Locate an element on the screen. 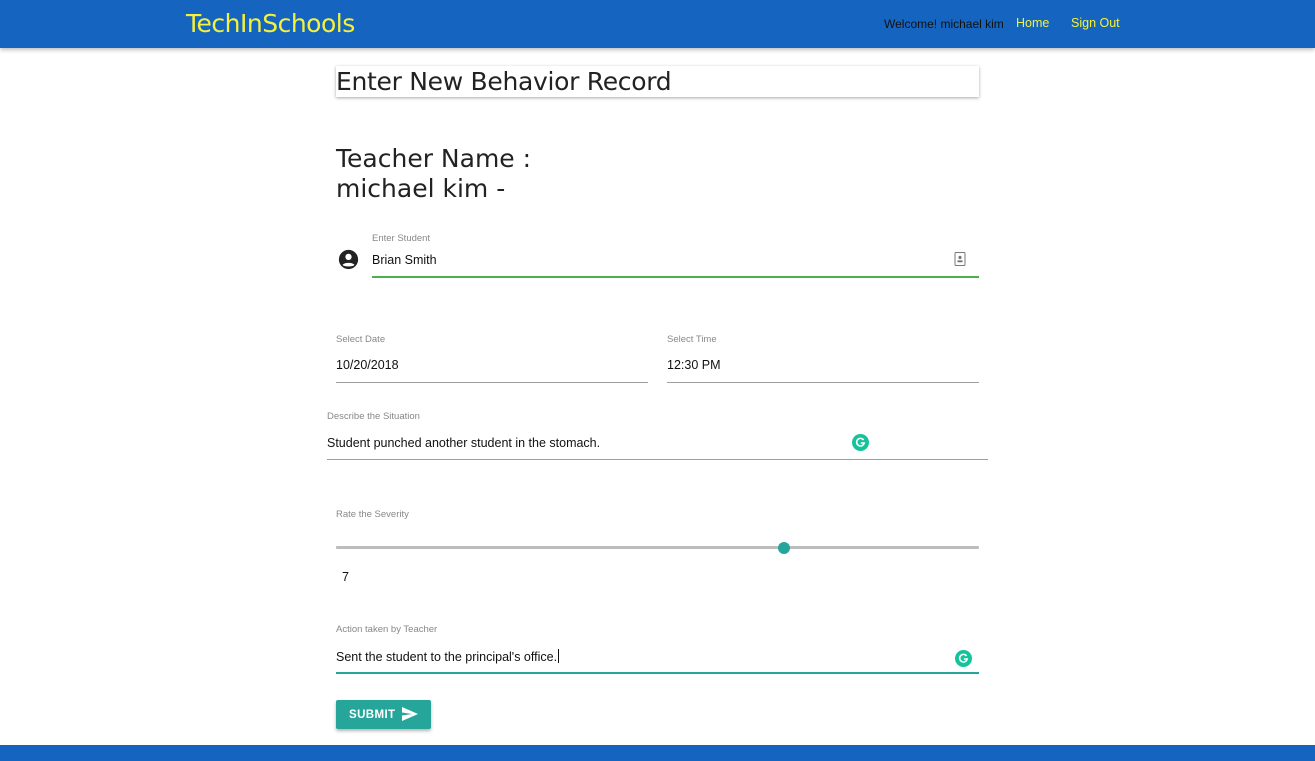 The width and height of the screenshot is (1315, 761). account-circle-icon is located at coordinates (348, 259).